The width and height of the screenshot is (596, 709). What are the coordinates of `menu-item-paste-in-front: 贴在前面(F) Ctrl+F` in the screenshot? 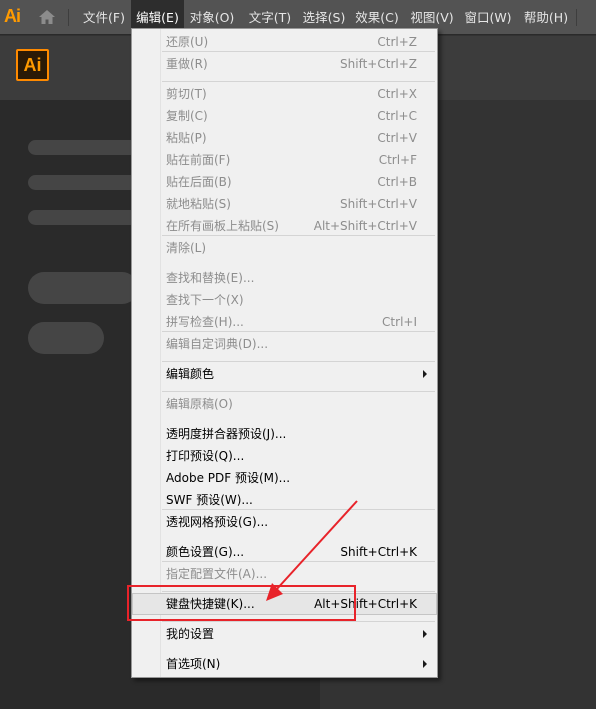 It's located at (284, 160).